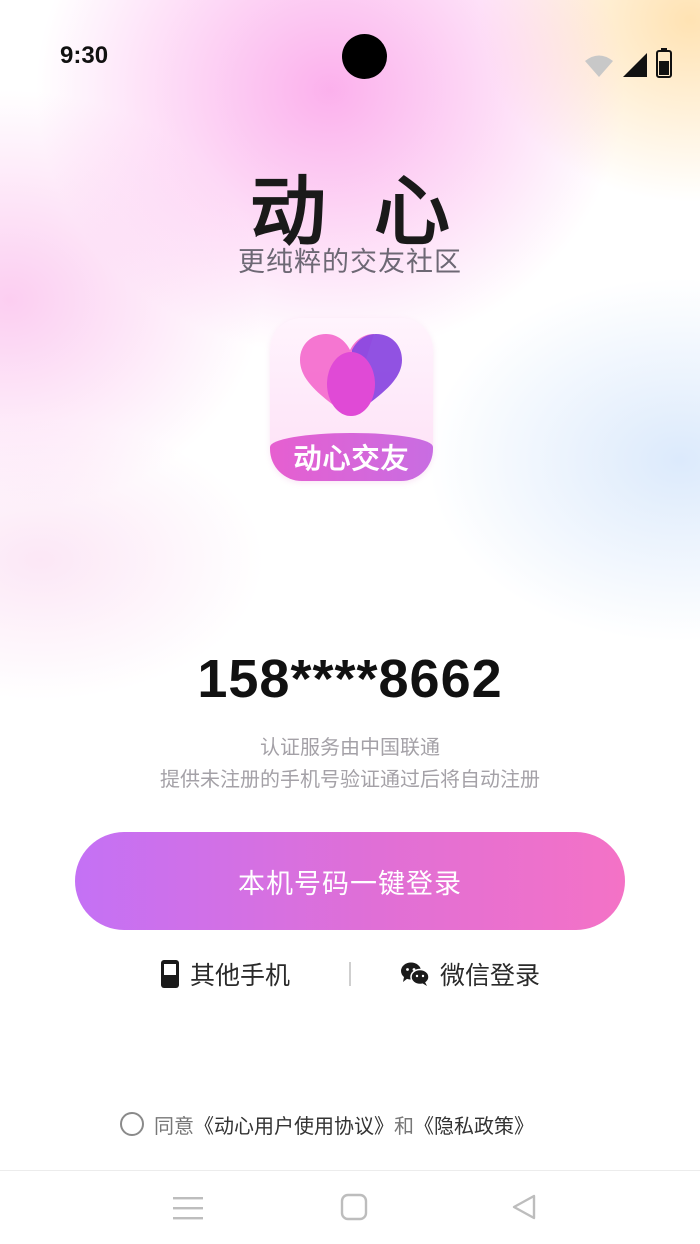 The image size is (700, 1244). Describe the element at coordinates (415, 974) in the screenshot. I see `wechat-icon` at that location.